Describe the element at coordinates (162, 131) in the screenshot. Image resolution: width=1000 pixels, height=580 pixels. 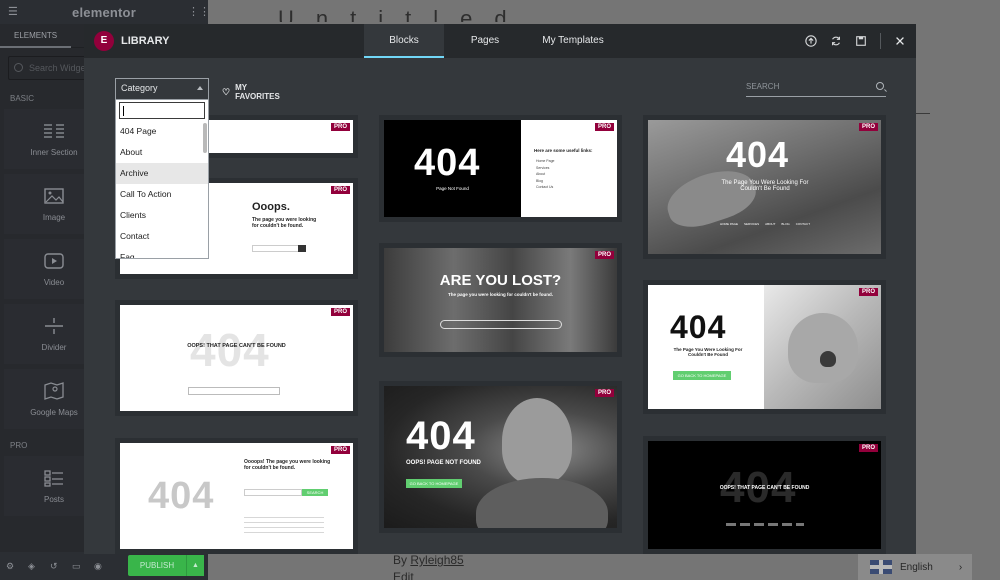
I see `category-option: 404 Page` at that location.